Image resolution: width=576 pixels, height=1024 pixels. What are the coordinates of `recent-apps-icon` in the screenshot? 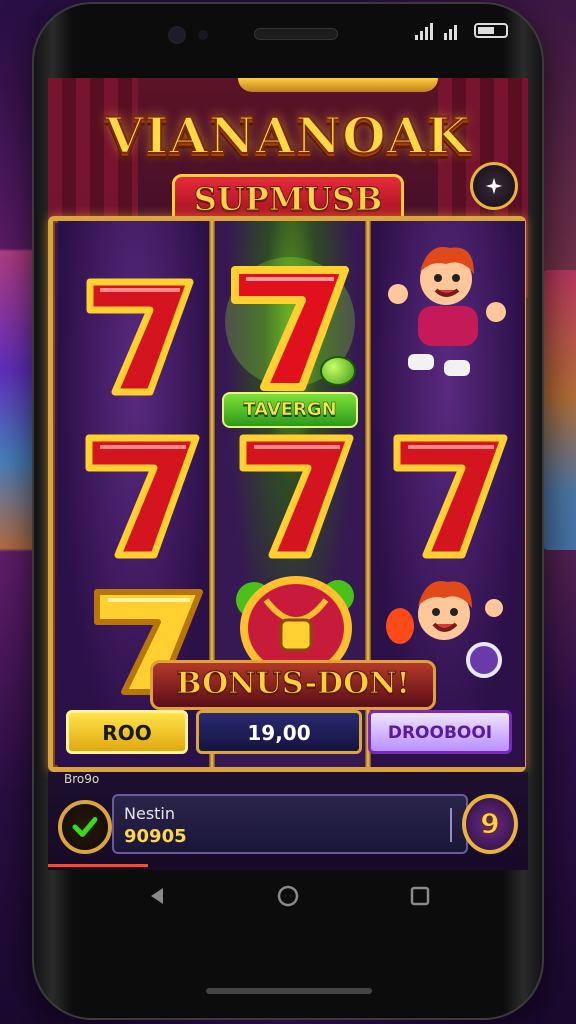 It's located at (420, 896).